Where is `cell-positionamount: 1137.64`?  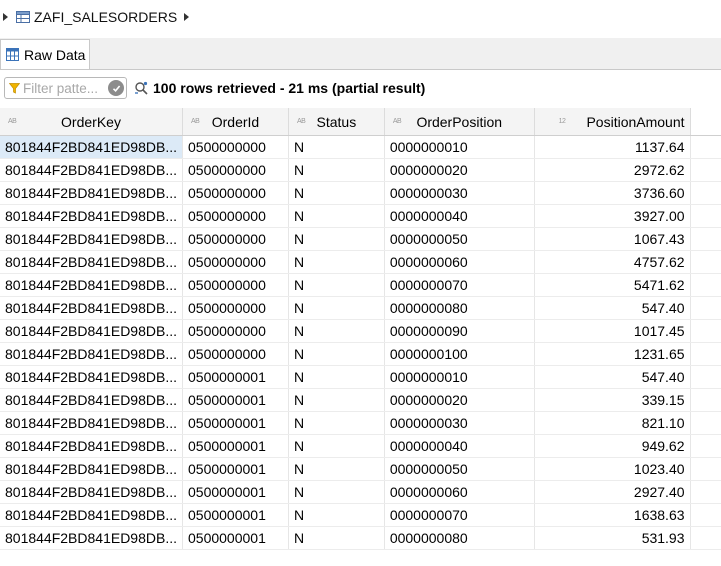 cell-positionamount: 1137.64 is located at coordinates (612, 147).